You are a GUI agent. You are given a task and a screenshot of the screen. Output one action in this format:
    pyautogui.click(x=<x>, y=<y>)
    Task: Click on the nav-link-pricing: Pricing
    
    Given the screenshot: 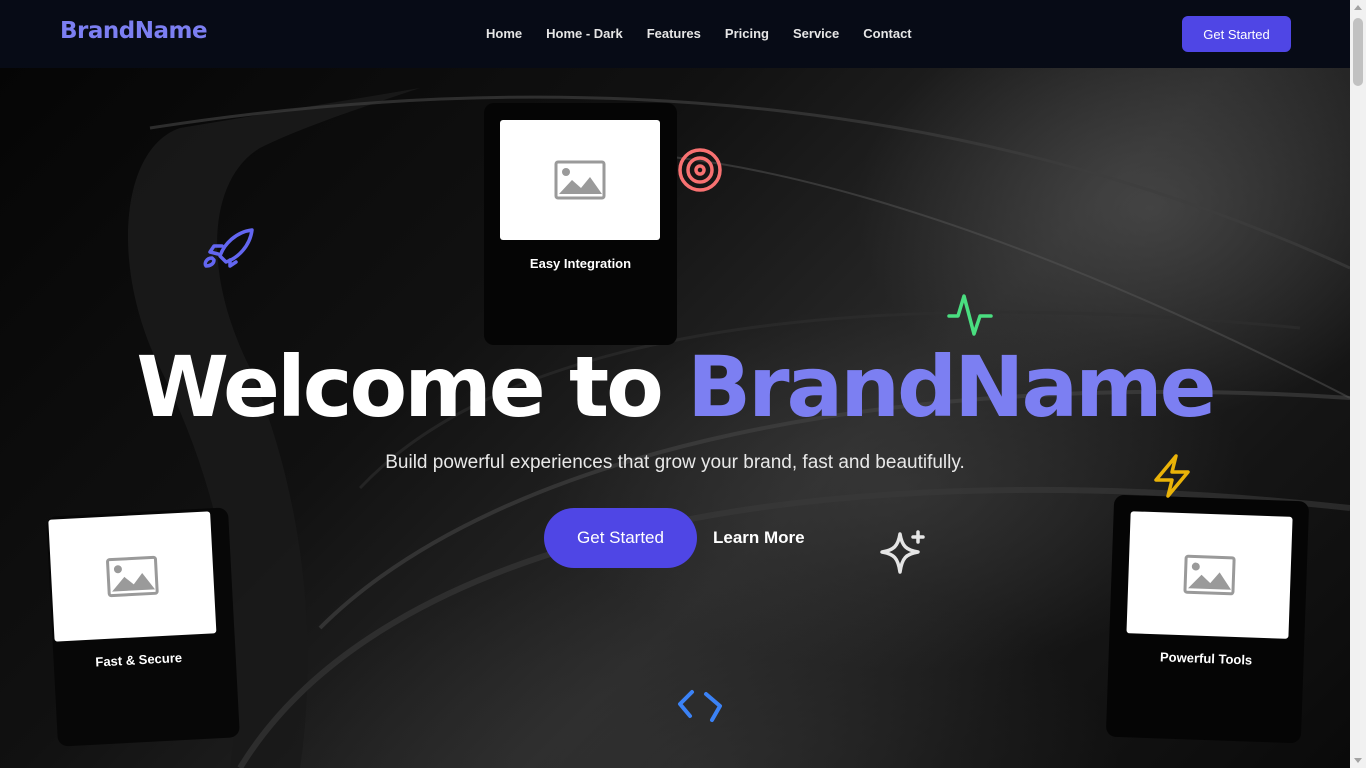 What is the action you would take?
    pyautogui.click(x=747, y=33)
    